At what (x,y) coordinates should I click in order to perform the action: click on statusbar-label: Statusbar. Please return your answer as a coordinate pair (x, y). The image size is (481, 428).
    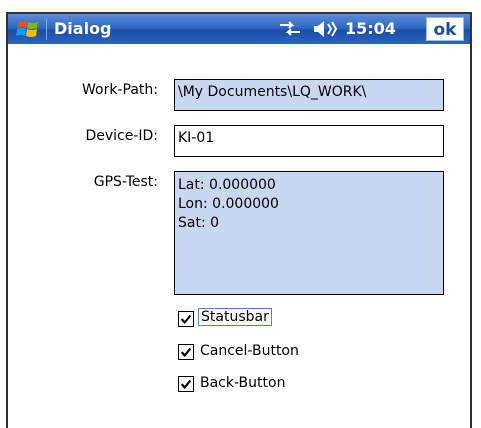
    Looking at the image, I should click on (235, 317).